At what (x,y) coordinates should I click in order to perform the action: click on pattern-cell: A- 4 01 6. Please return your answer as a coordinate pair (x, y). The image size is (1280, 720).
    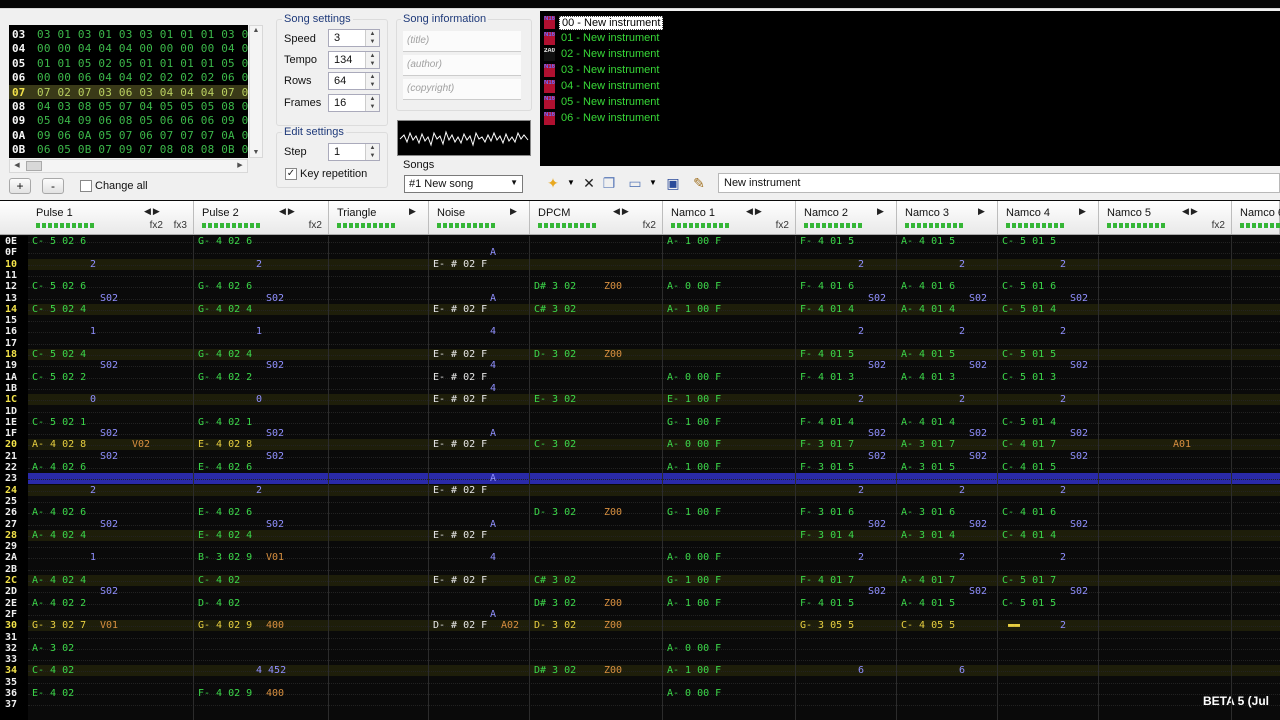
    Looking at the image, I should click on (928, 286).